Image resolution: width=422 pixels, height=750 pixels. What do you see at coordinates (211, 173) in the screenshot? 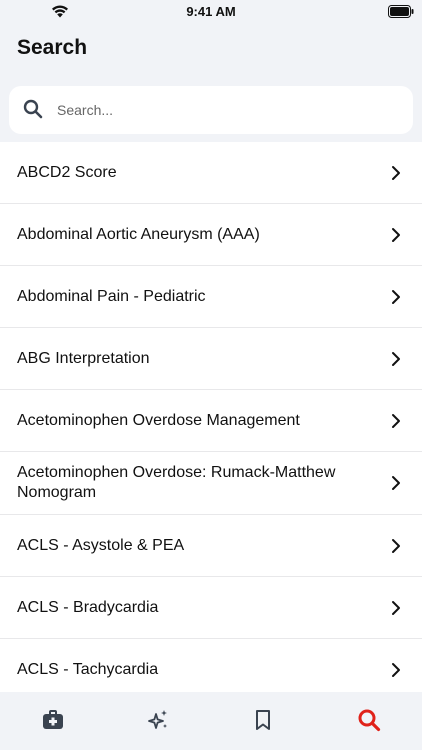
I see `list-item: ABCD2 Score` at bounding box center [211, 173].